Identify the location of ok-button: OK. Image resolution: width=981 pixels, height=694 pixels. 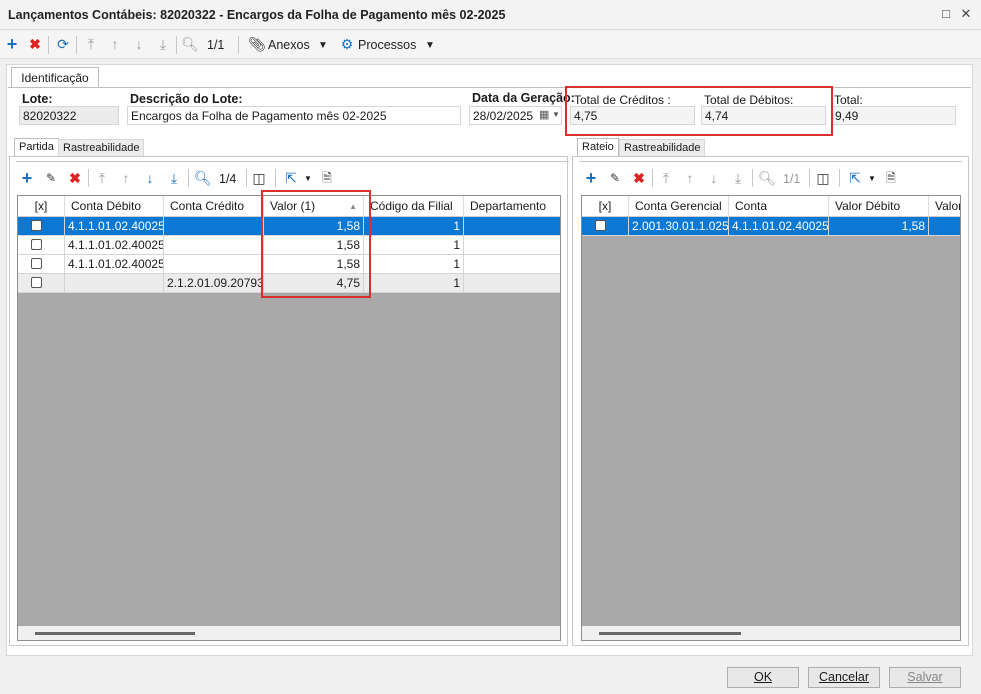
(763, 677).